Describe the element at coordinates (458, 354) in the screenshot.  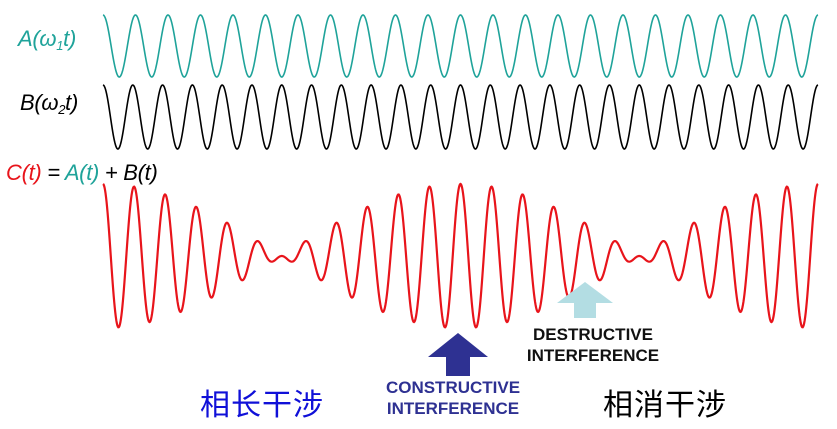
I see `constructive-arrow-icon` at that location.